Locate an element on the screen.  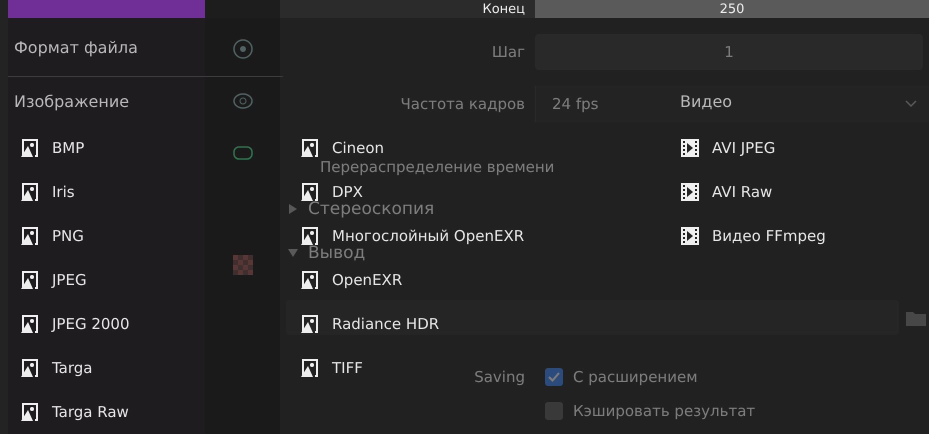
field-label: Конец is located at coordinates (503, 9).